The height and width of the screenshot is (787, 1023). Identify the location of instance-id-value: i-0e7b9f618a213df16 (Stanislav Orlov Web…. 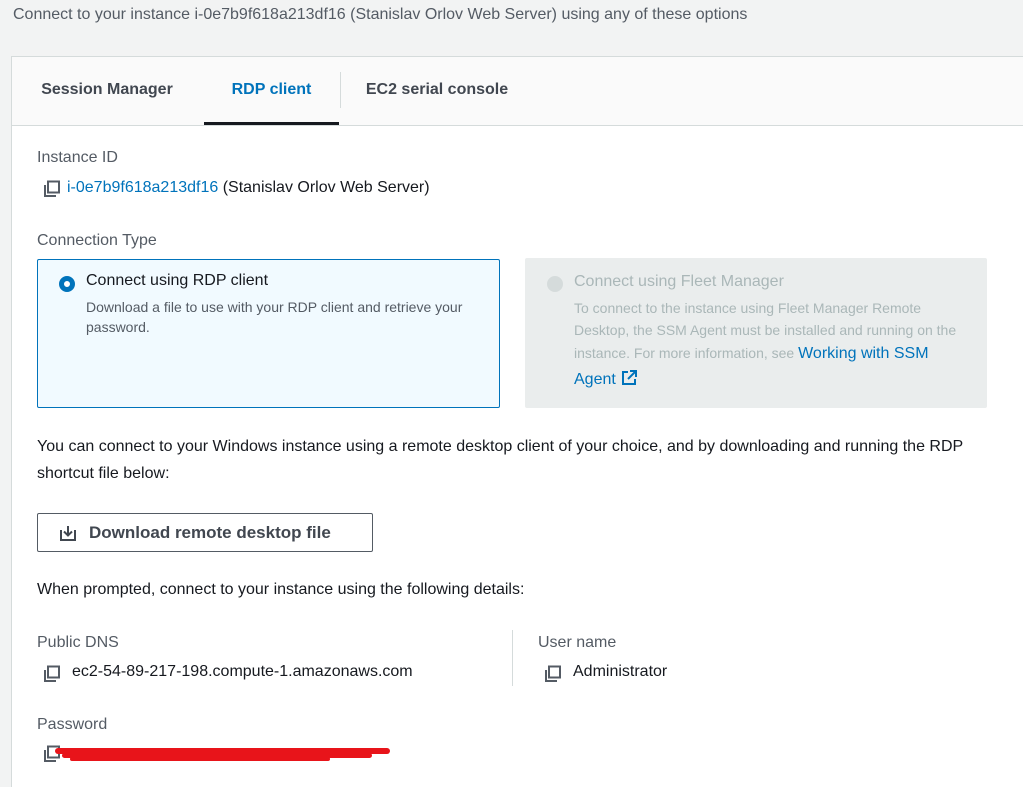
(248, 188).